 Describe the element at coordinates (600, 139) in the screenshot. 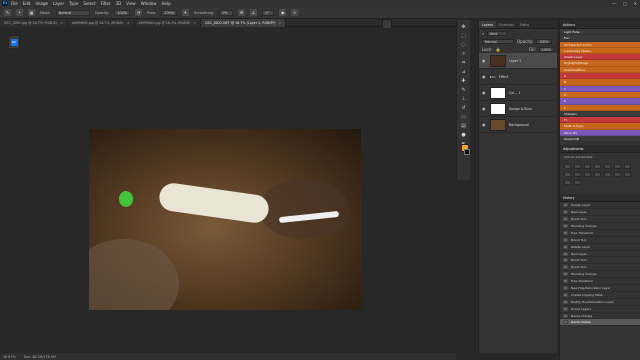

I see `action-item: Global DB` at that location.